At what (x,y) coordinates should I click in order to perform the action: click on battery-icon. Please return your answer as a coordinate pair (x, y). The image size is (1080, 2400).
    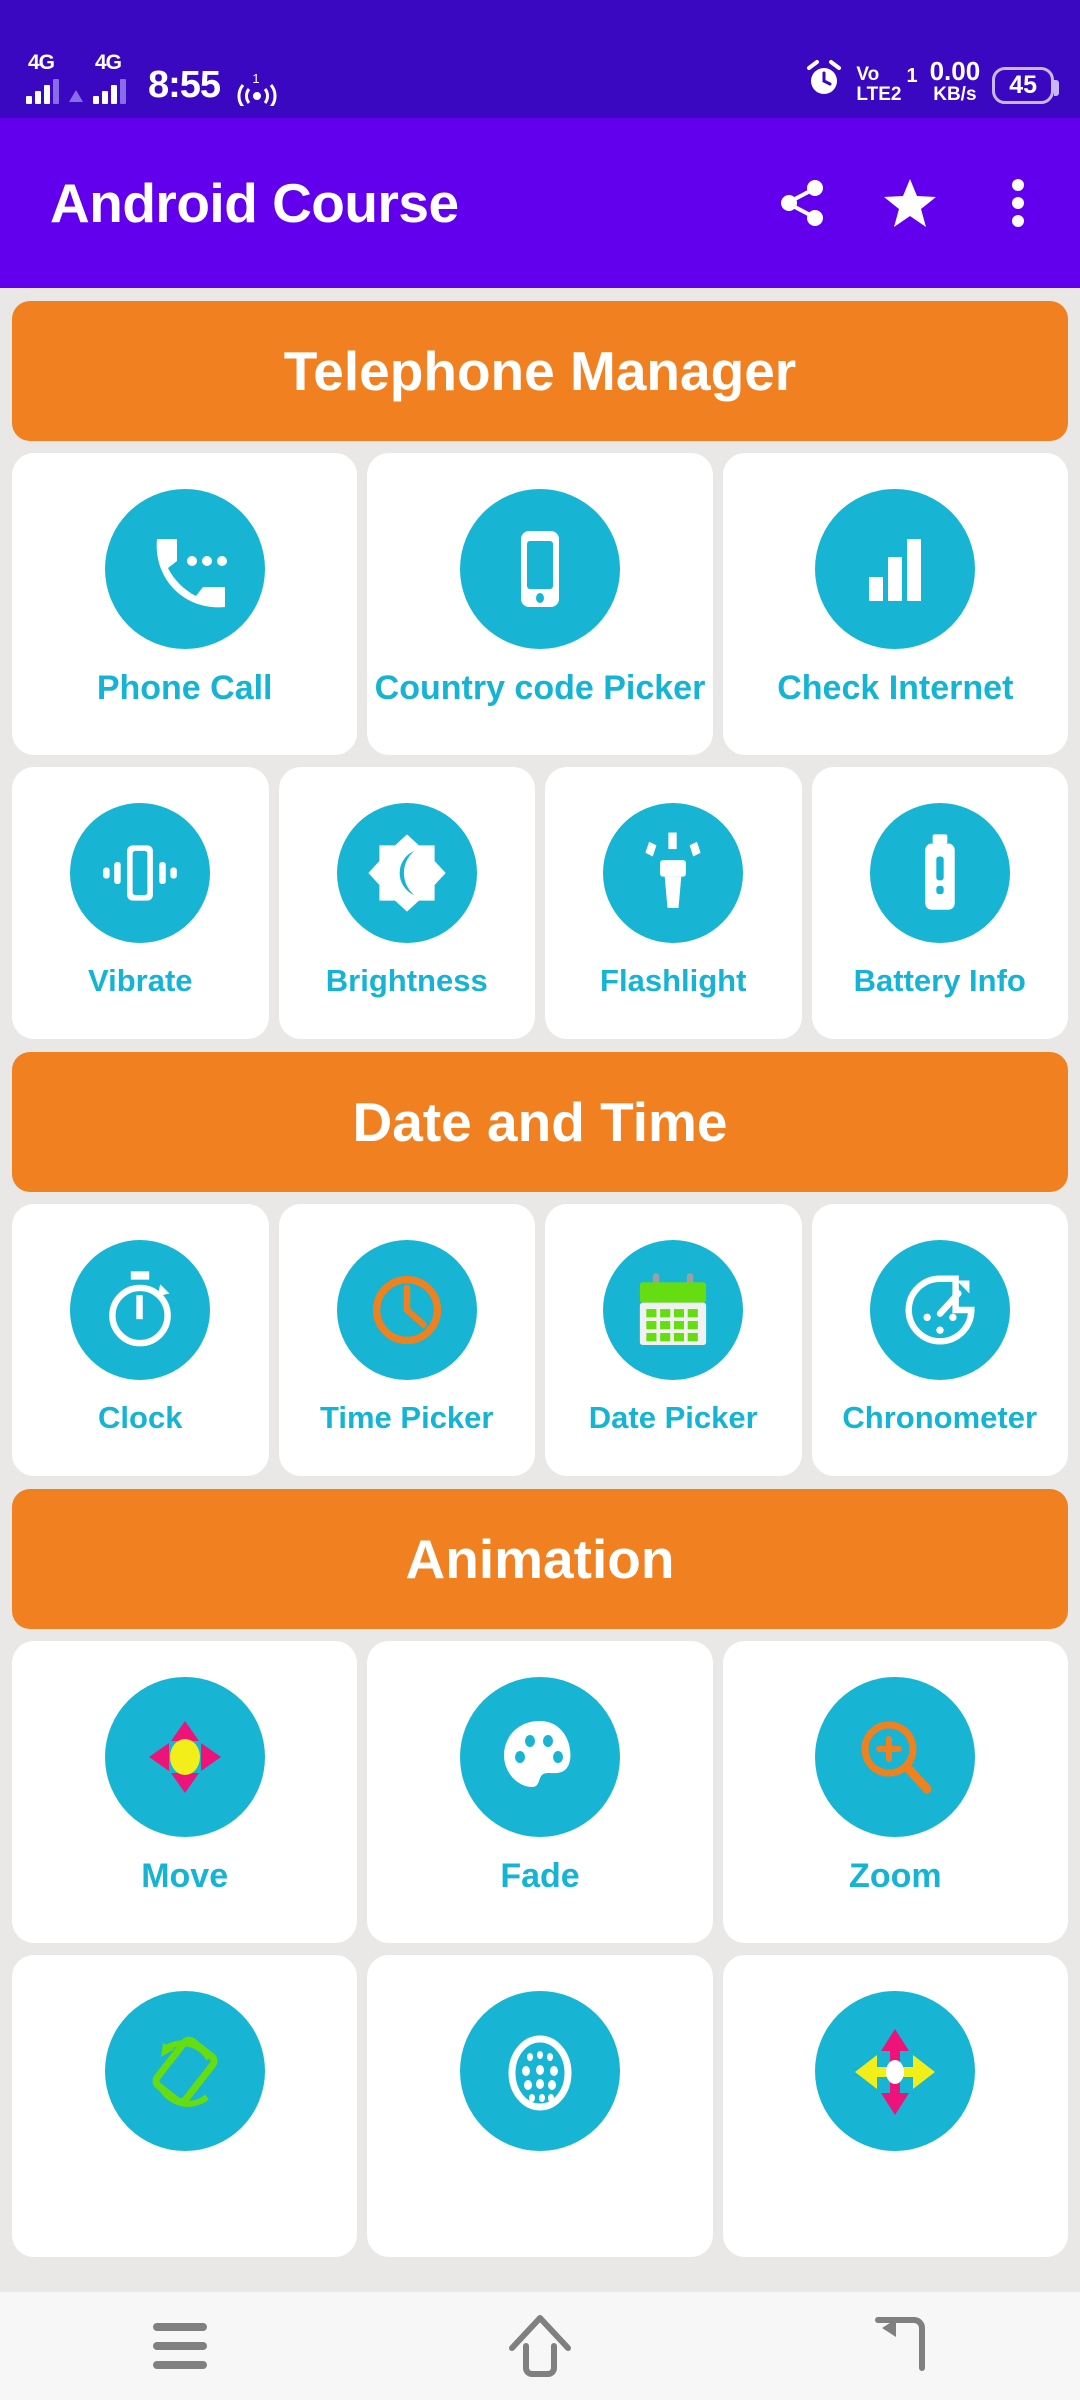
    Looking at the image, I should click on (939, 873).